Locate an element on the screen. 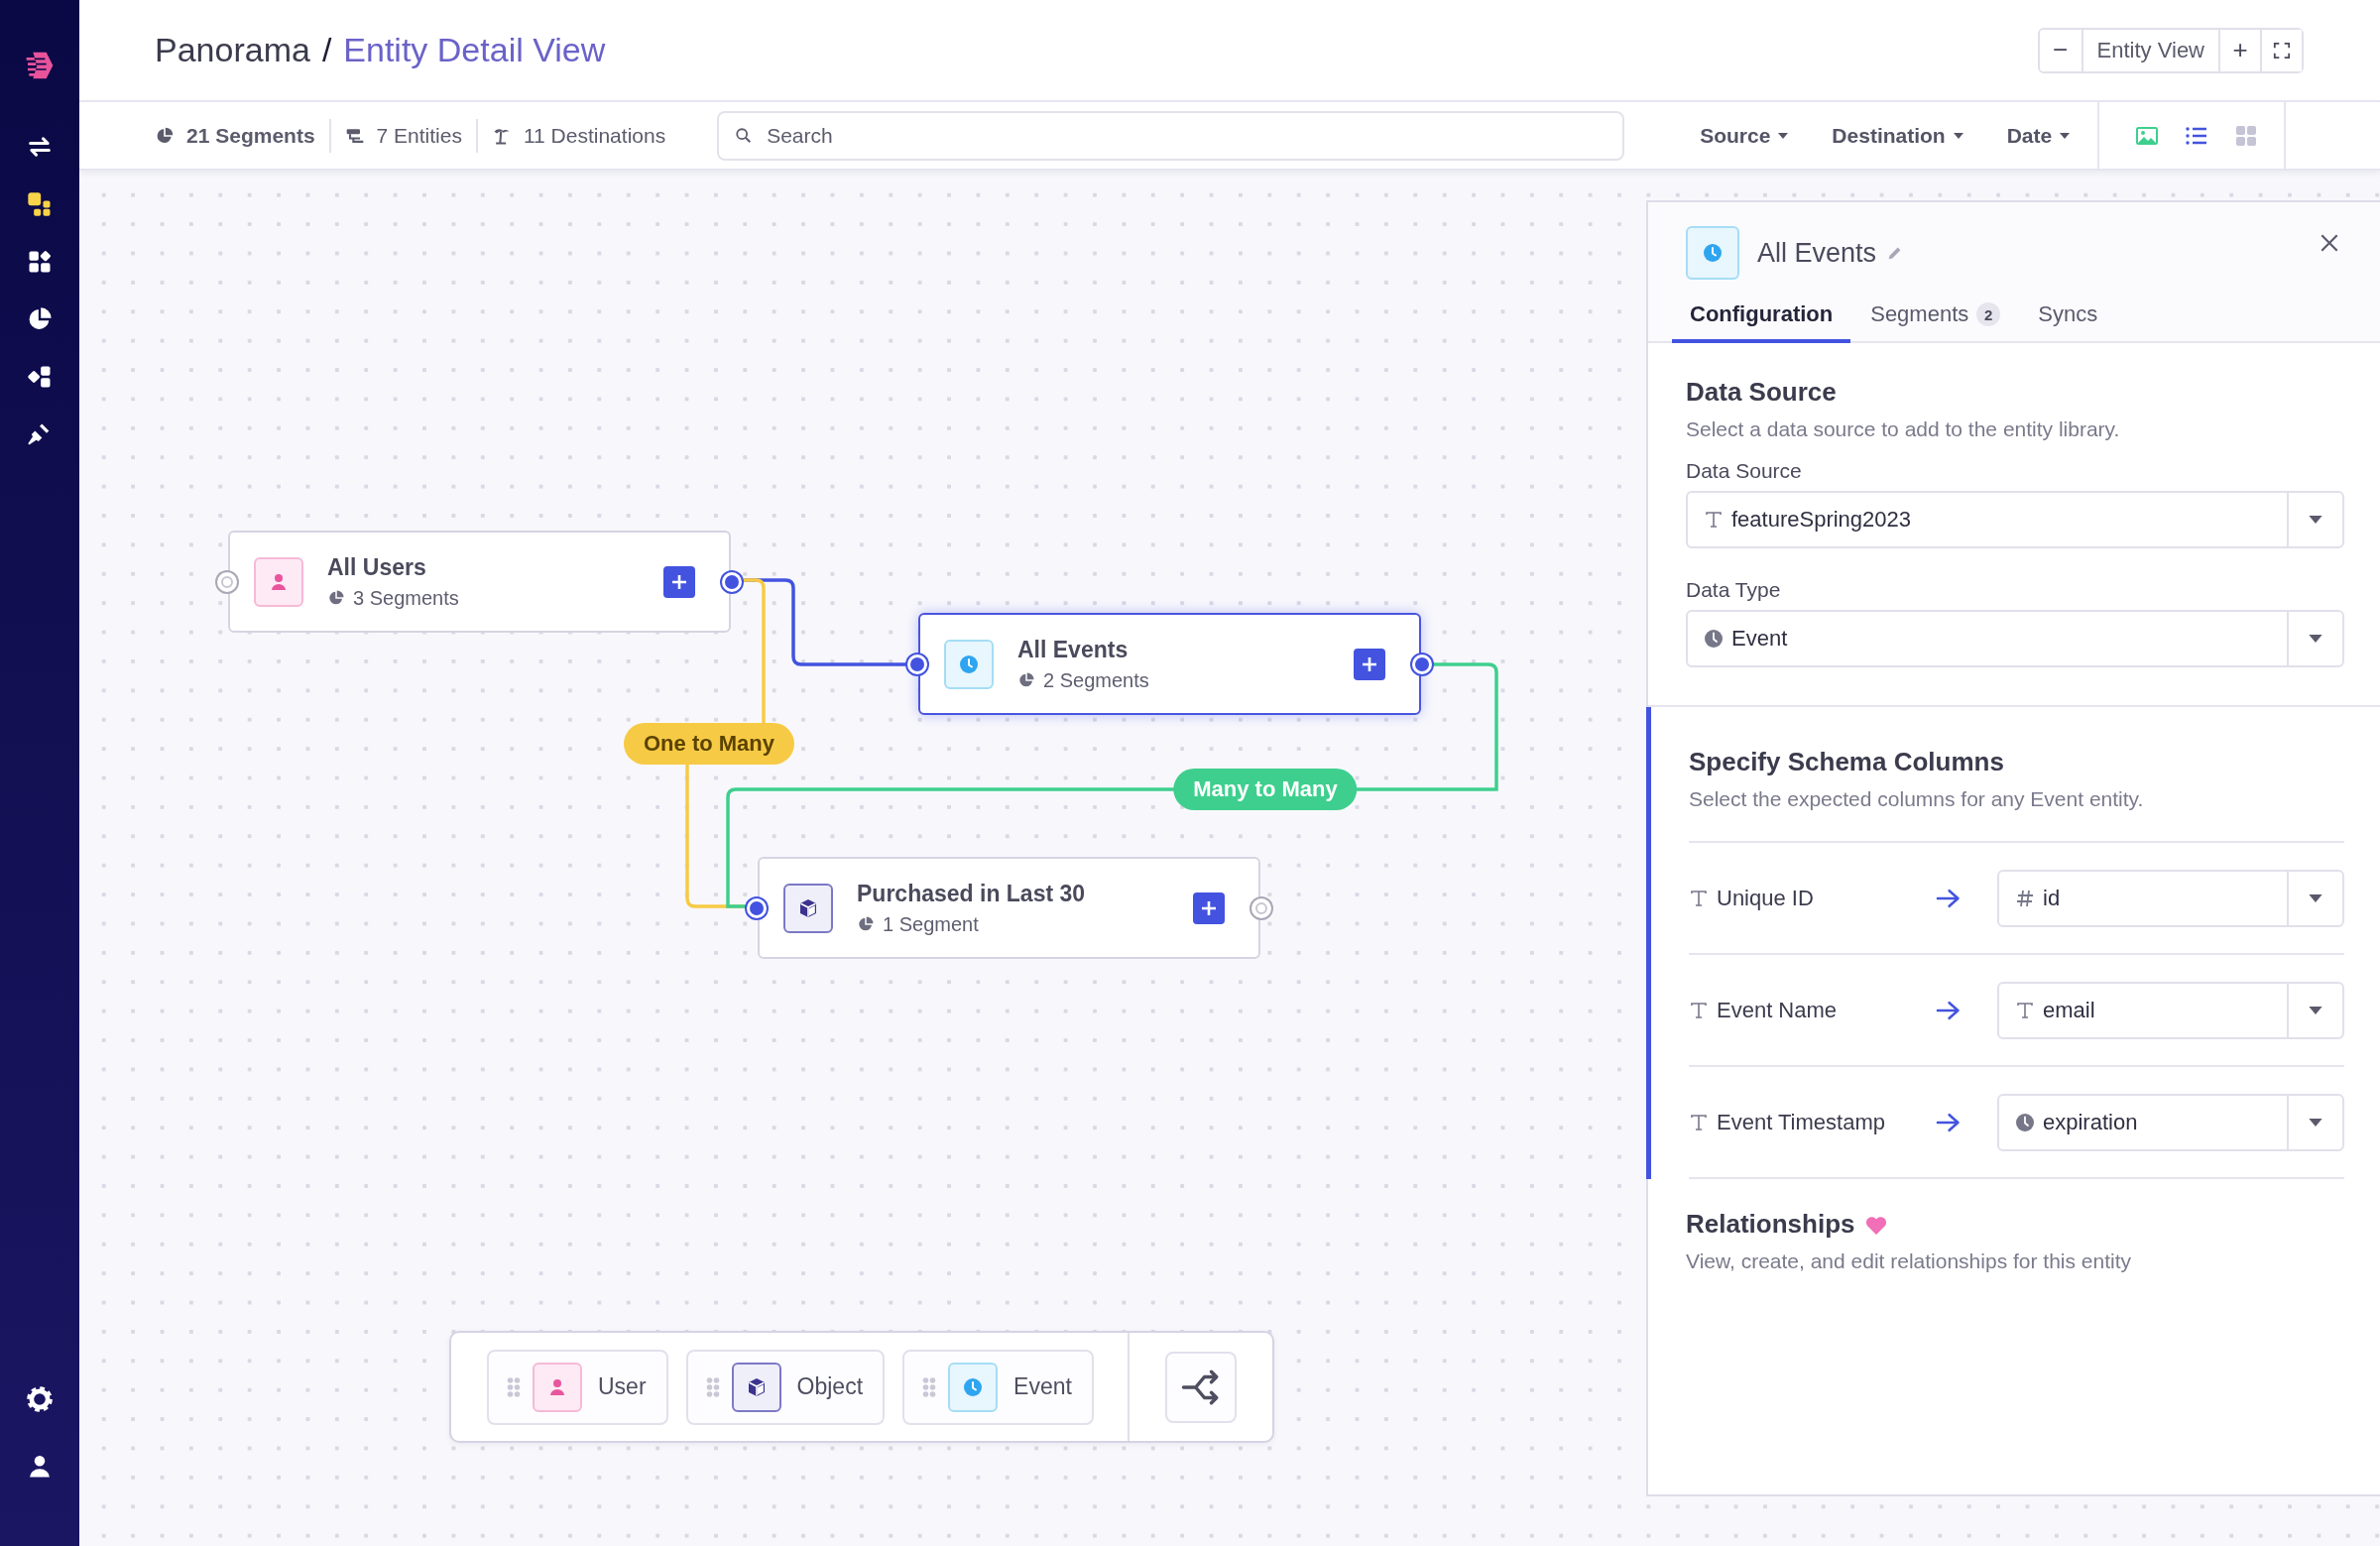 This screenshot has height=1546, width=2380. logo-icon is located at coordinates (40, 65).